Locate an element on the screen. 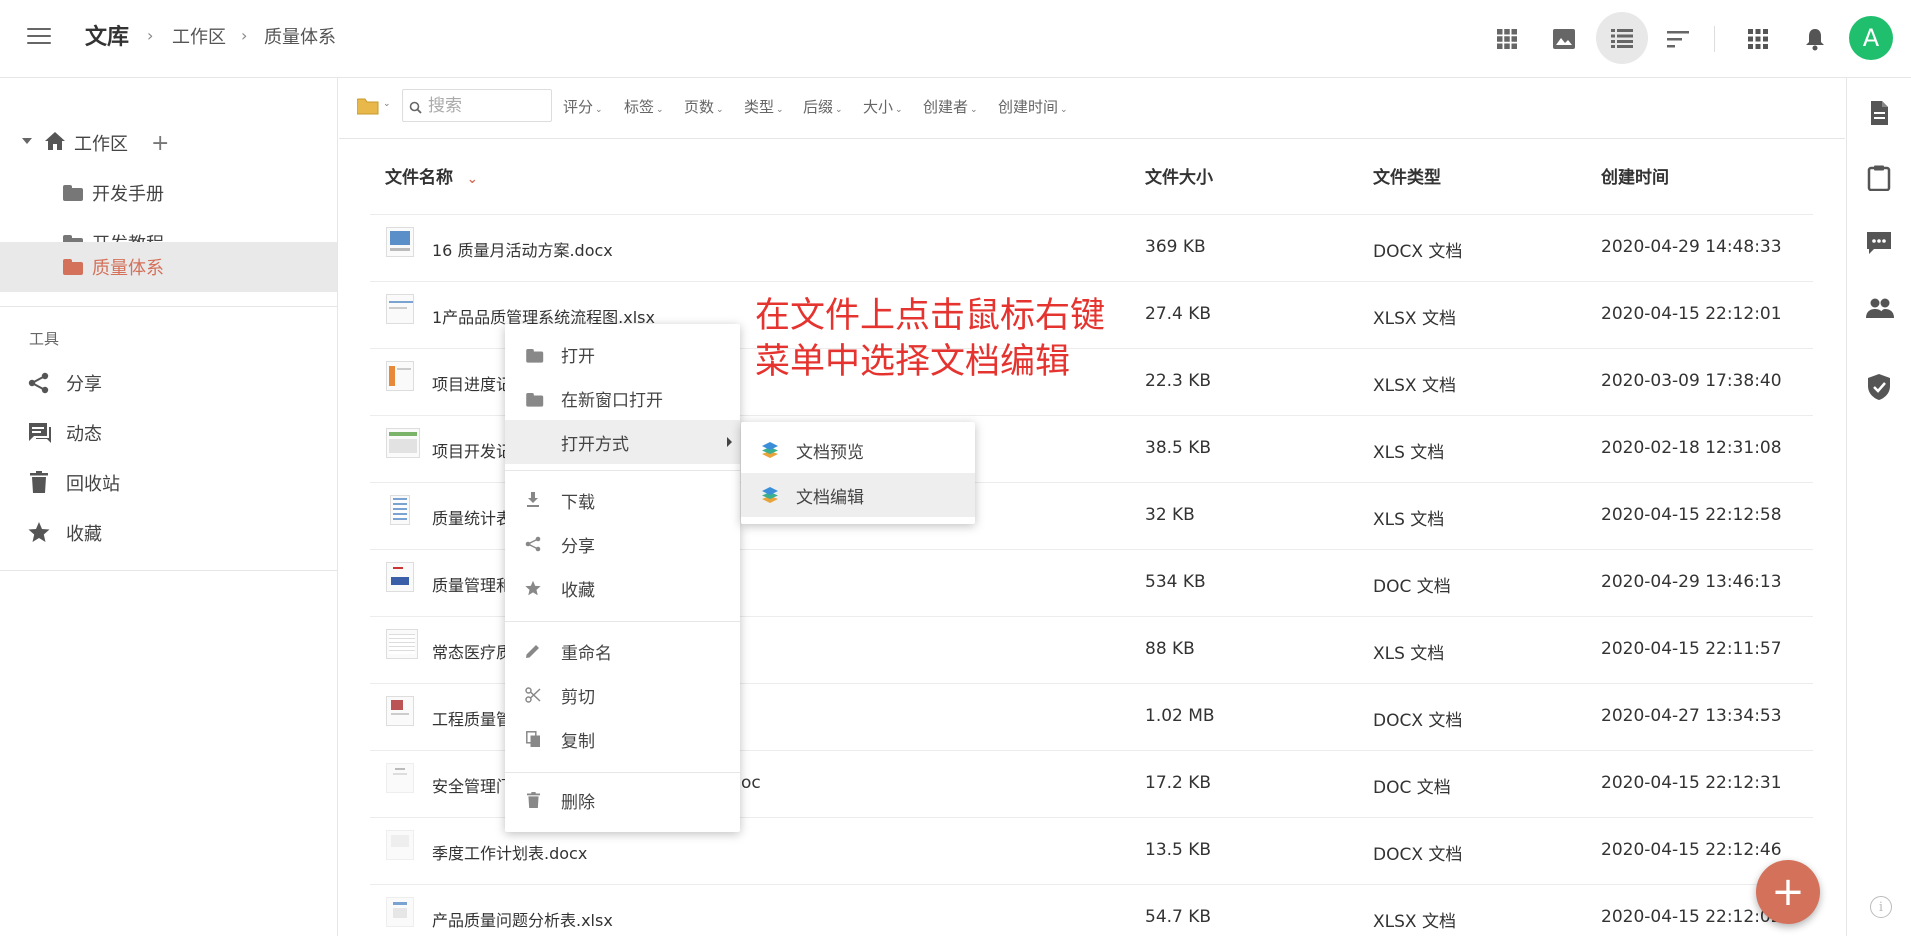 This screenshot has height=936, width=1911. sidebar-item-workspace: 工作区 + is located at coordinates (168, 143).